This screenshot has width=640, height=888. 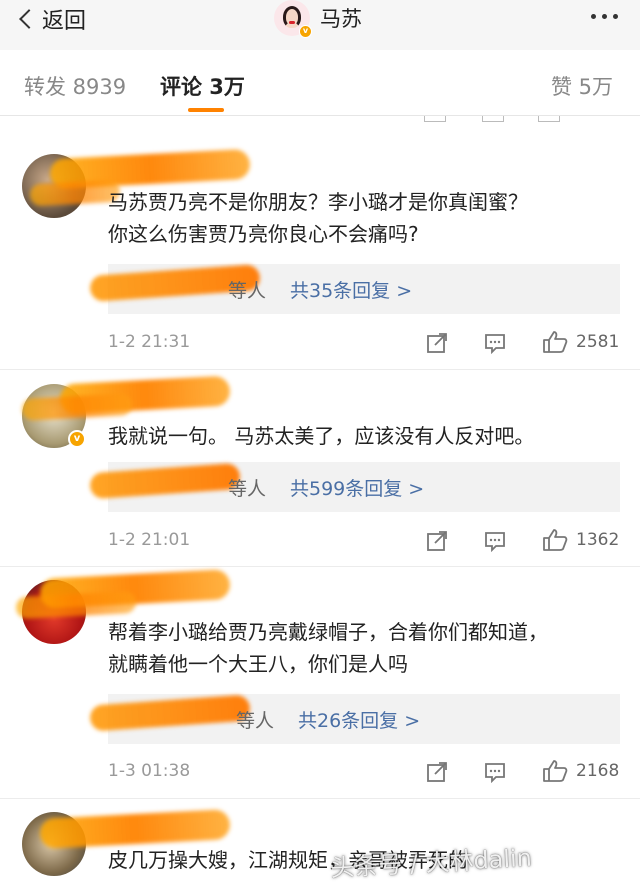 What do you see at coordinates (351, 289) in the screenshot?
I see `view-replies-link: 共35条回复 >` at bounding box center [351, 289].